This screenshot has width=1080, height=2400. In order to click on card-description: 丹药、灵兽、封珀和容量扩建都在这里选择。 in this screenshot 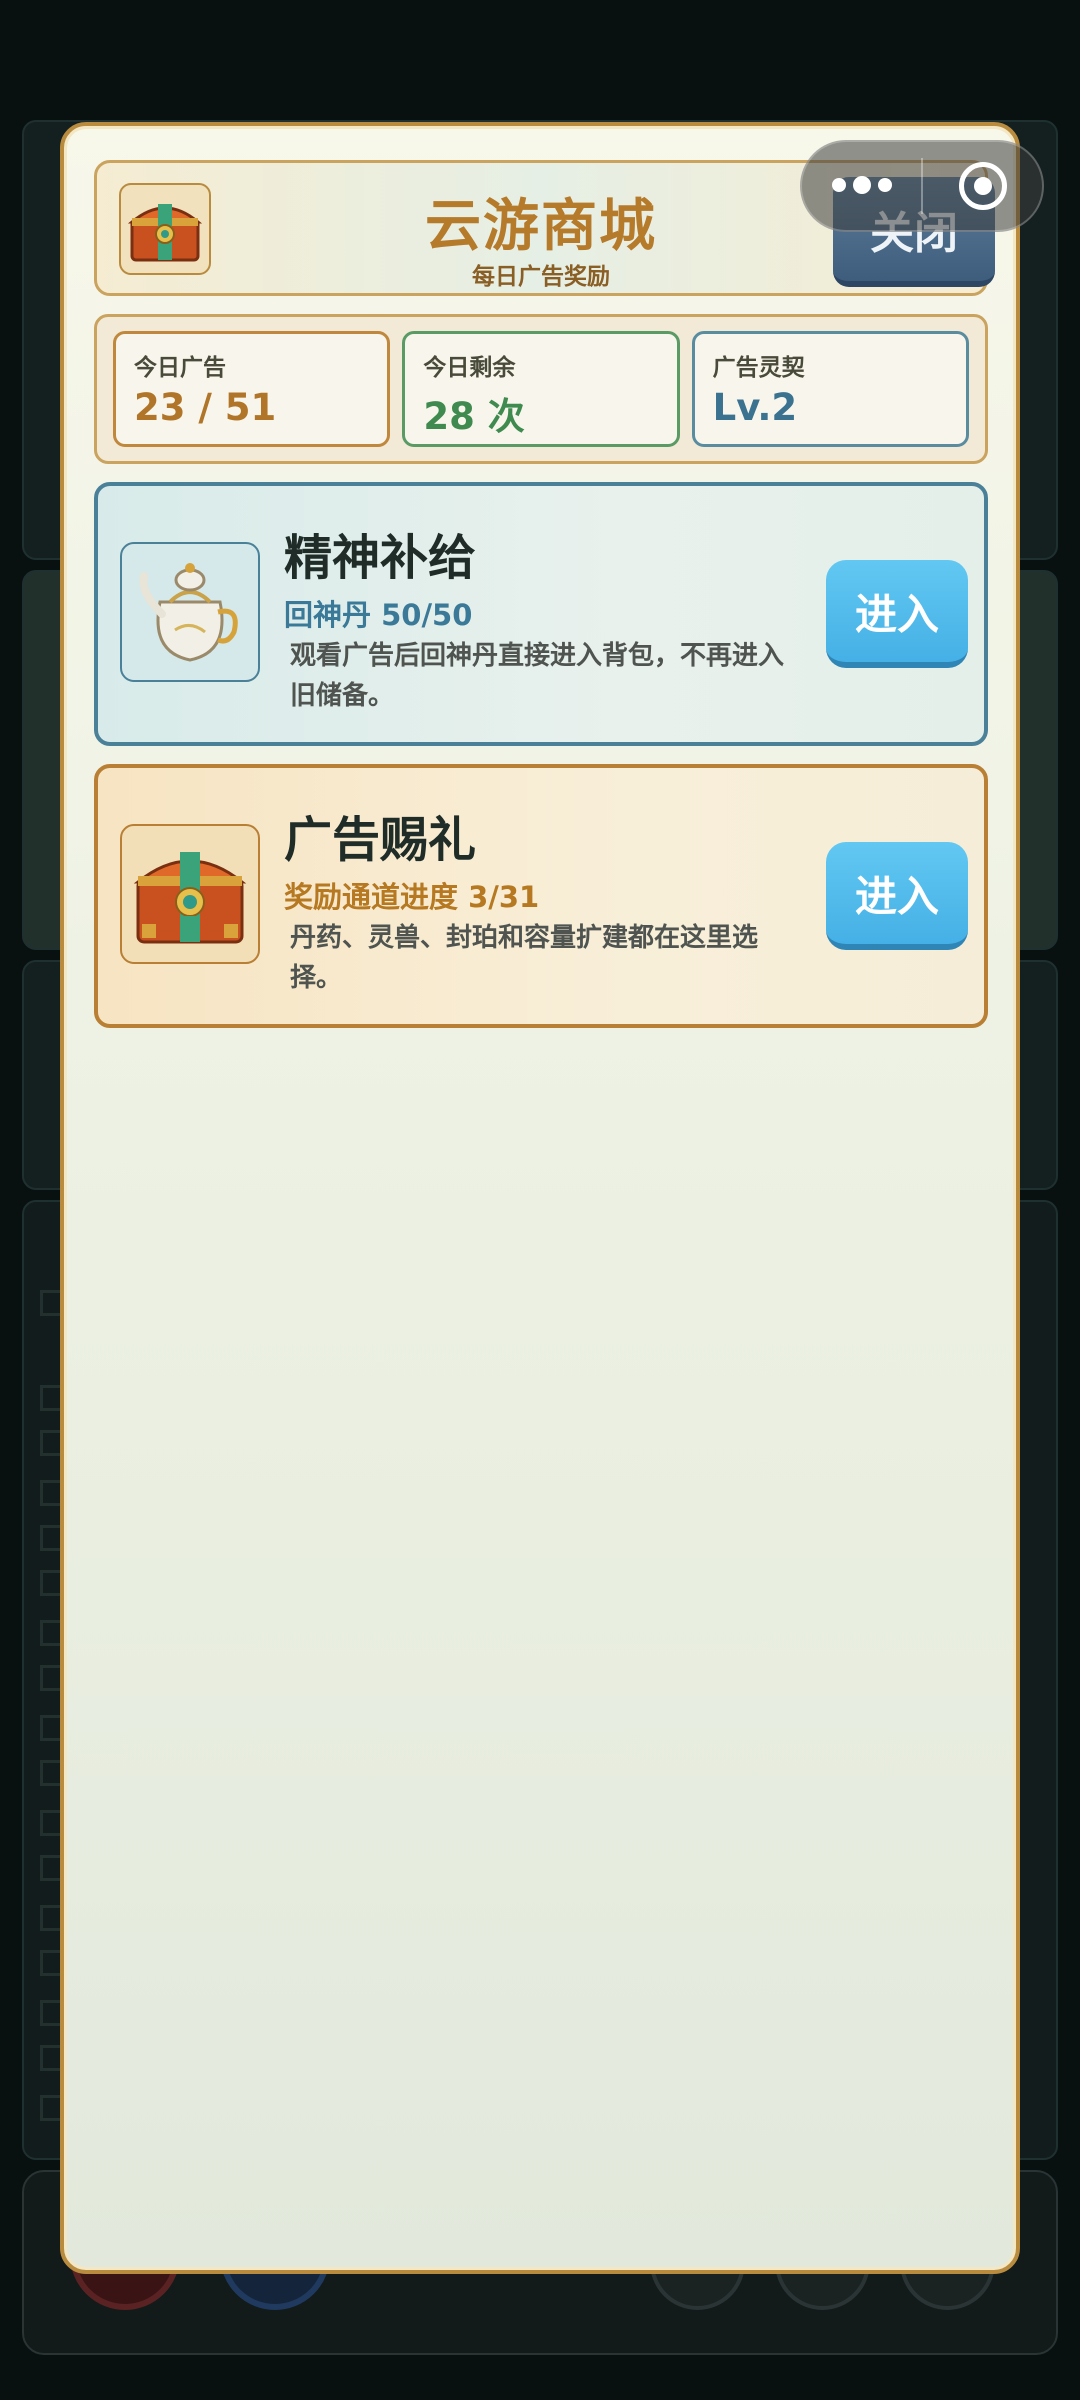, I will do `click(524, 958)`.